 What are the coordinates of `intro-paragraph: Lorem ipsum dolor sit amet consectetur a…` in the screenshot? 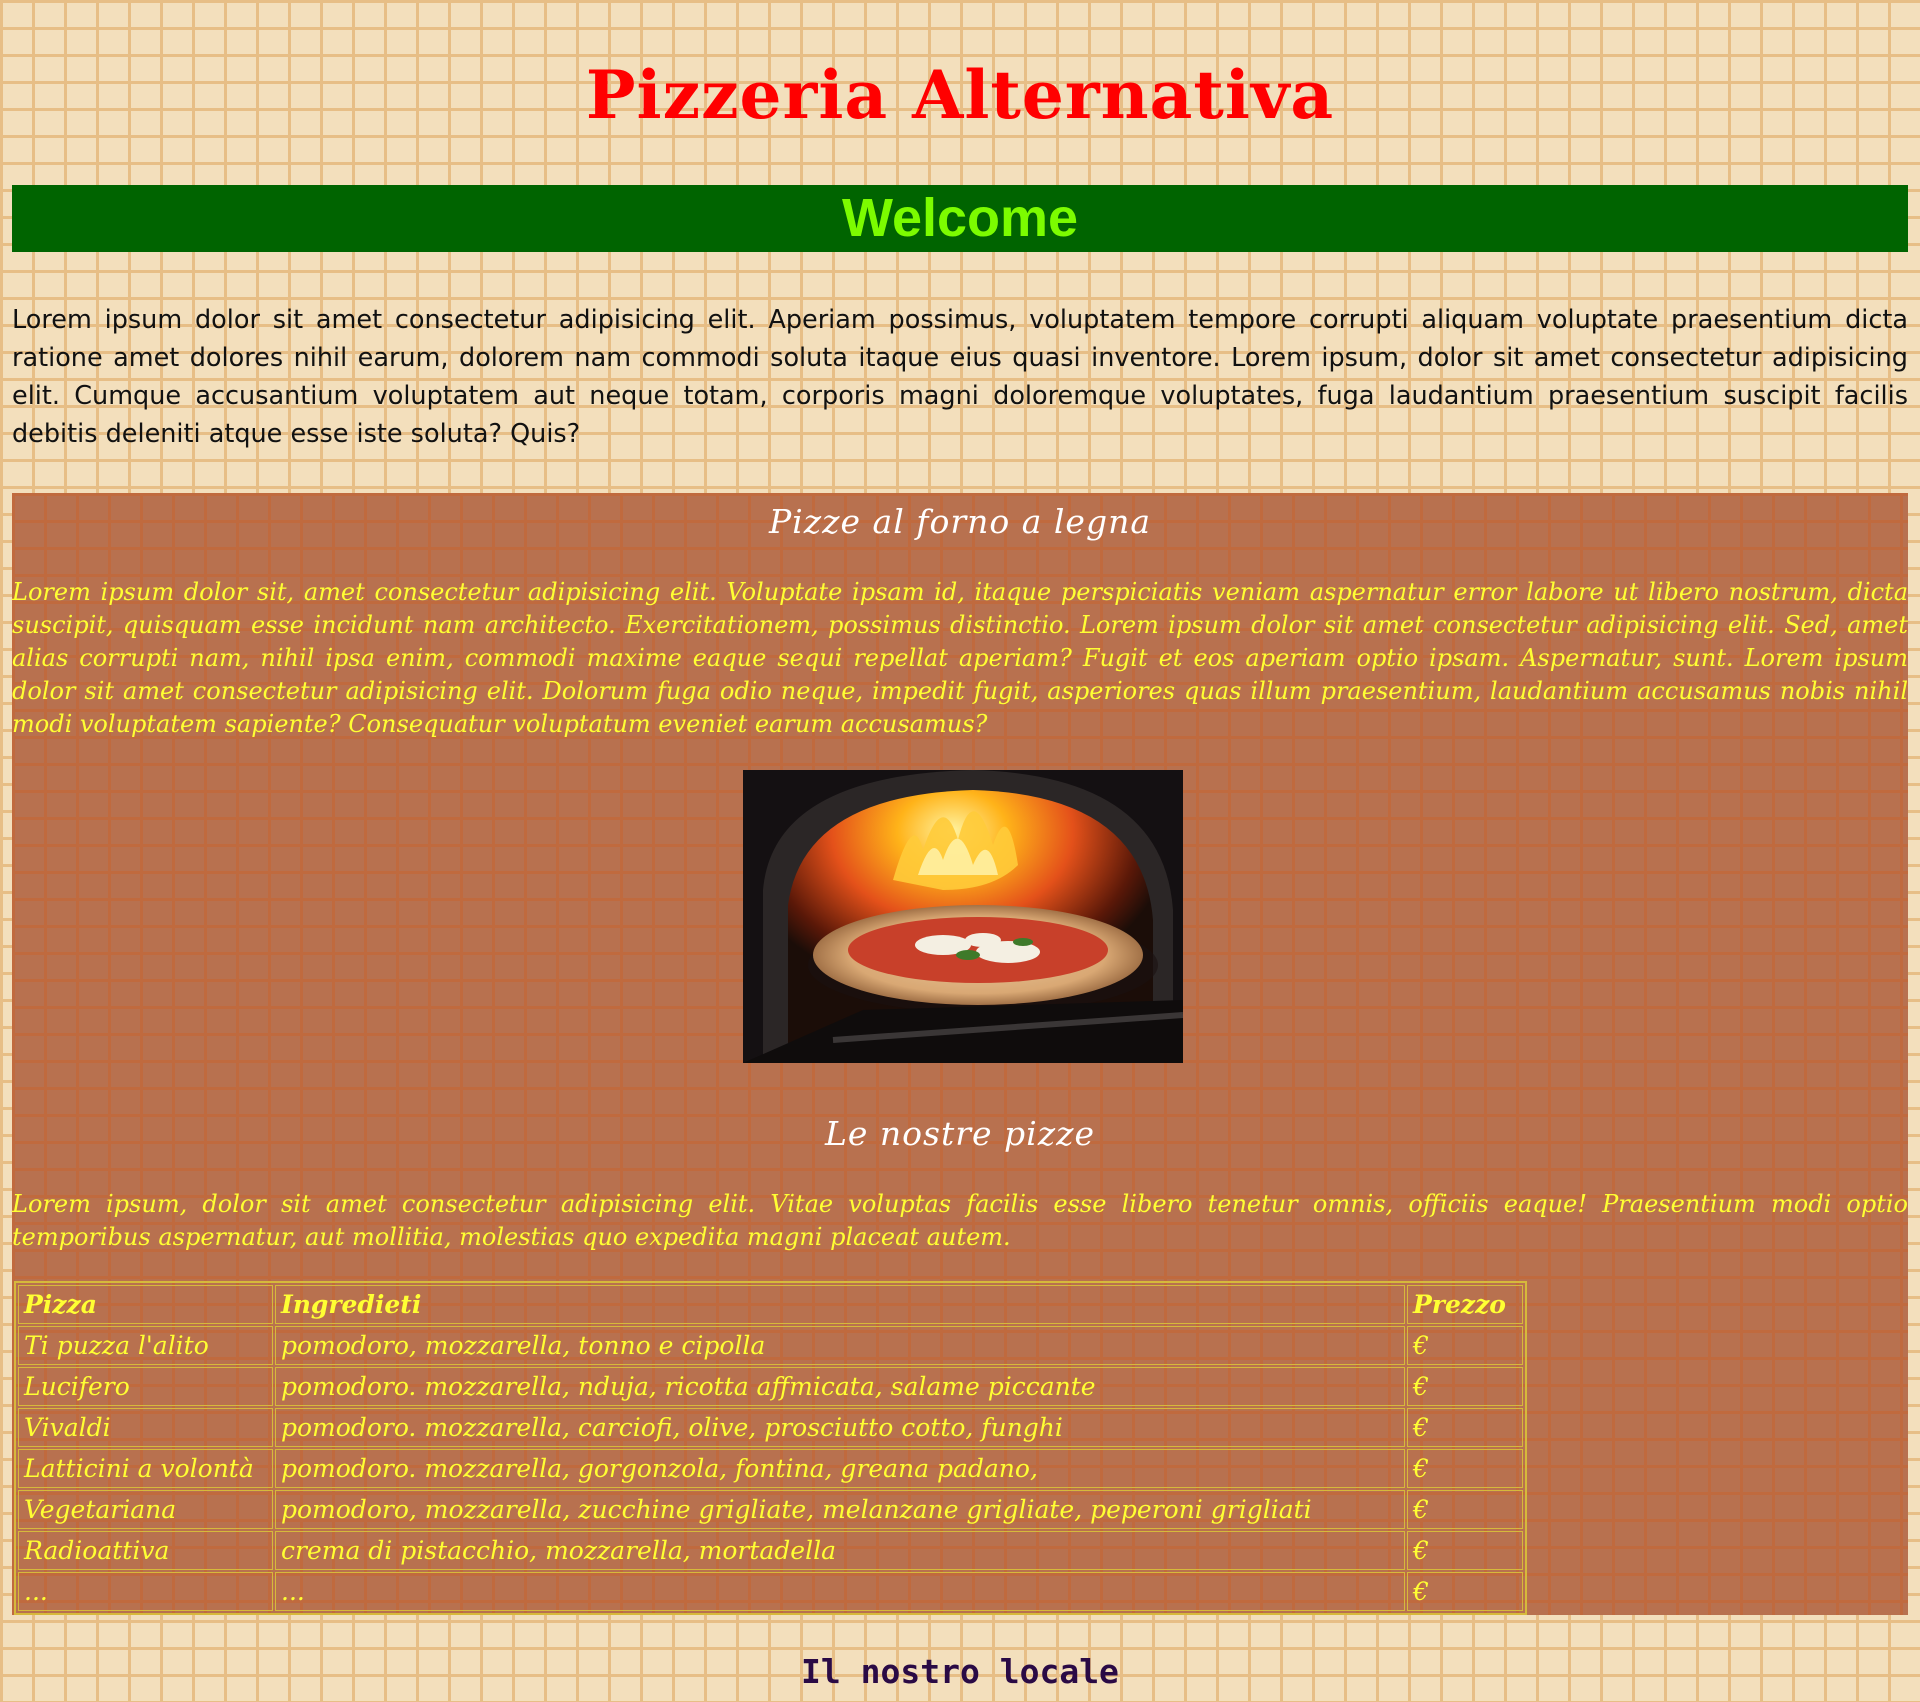 It's located at (960, 377).